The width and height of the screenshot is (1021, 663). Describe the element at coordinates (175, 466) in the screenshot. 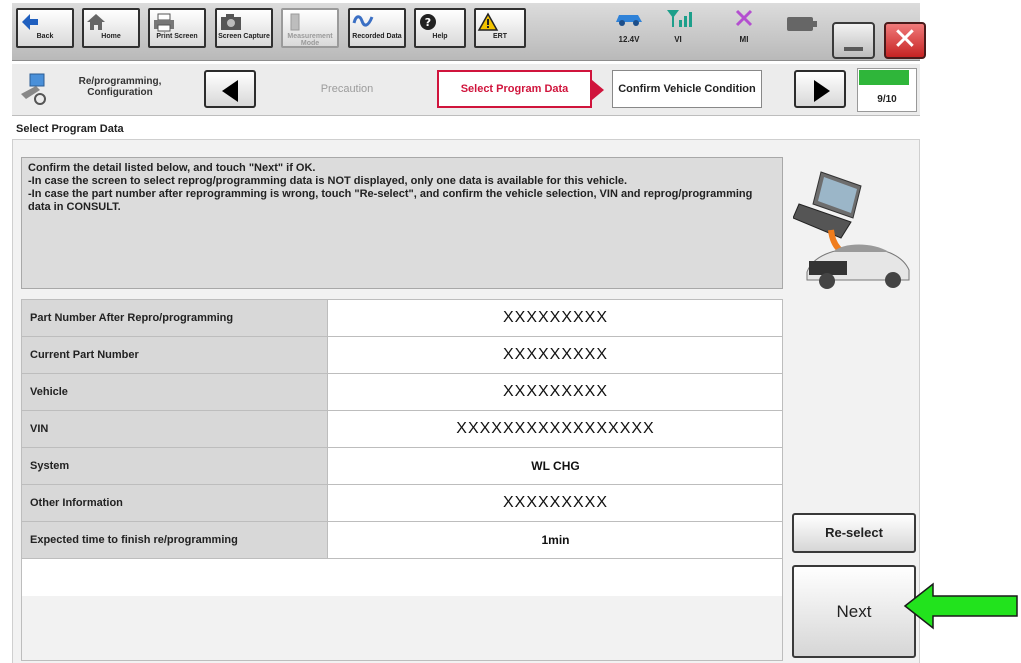

I see `row-label: System` at that location.